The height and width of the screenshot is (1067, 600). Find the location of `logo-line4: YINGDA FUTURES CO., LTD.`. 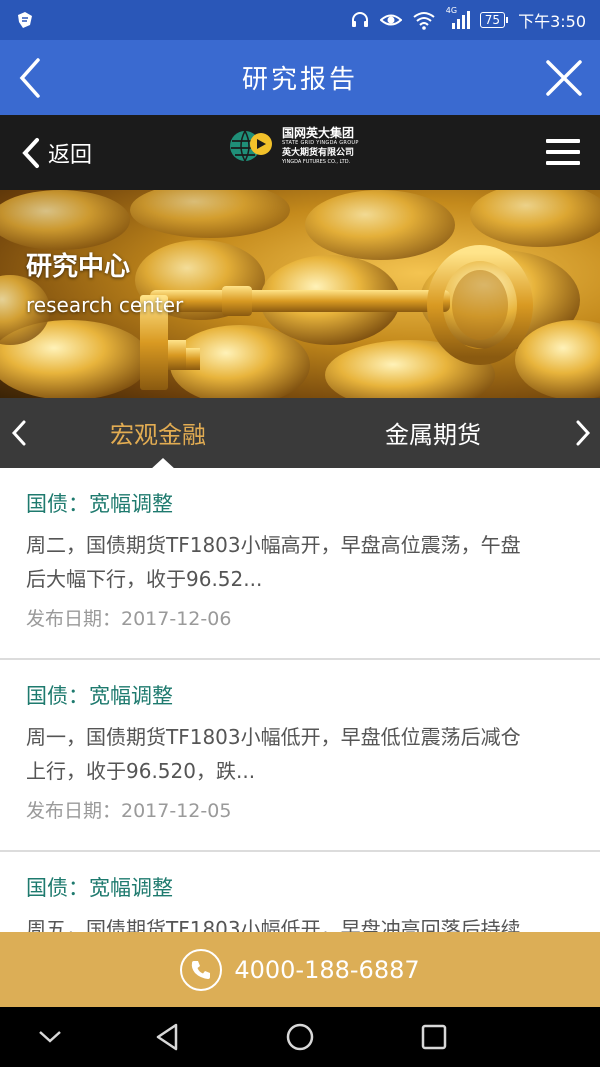

logo-line4: YINGDA FUTURES CO., LTD. is located at coordinates (316, 162).